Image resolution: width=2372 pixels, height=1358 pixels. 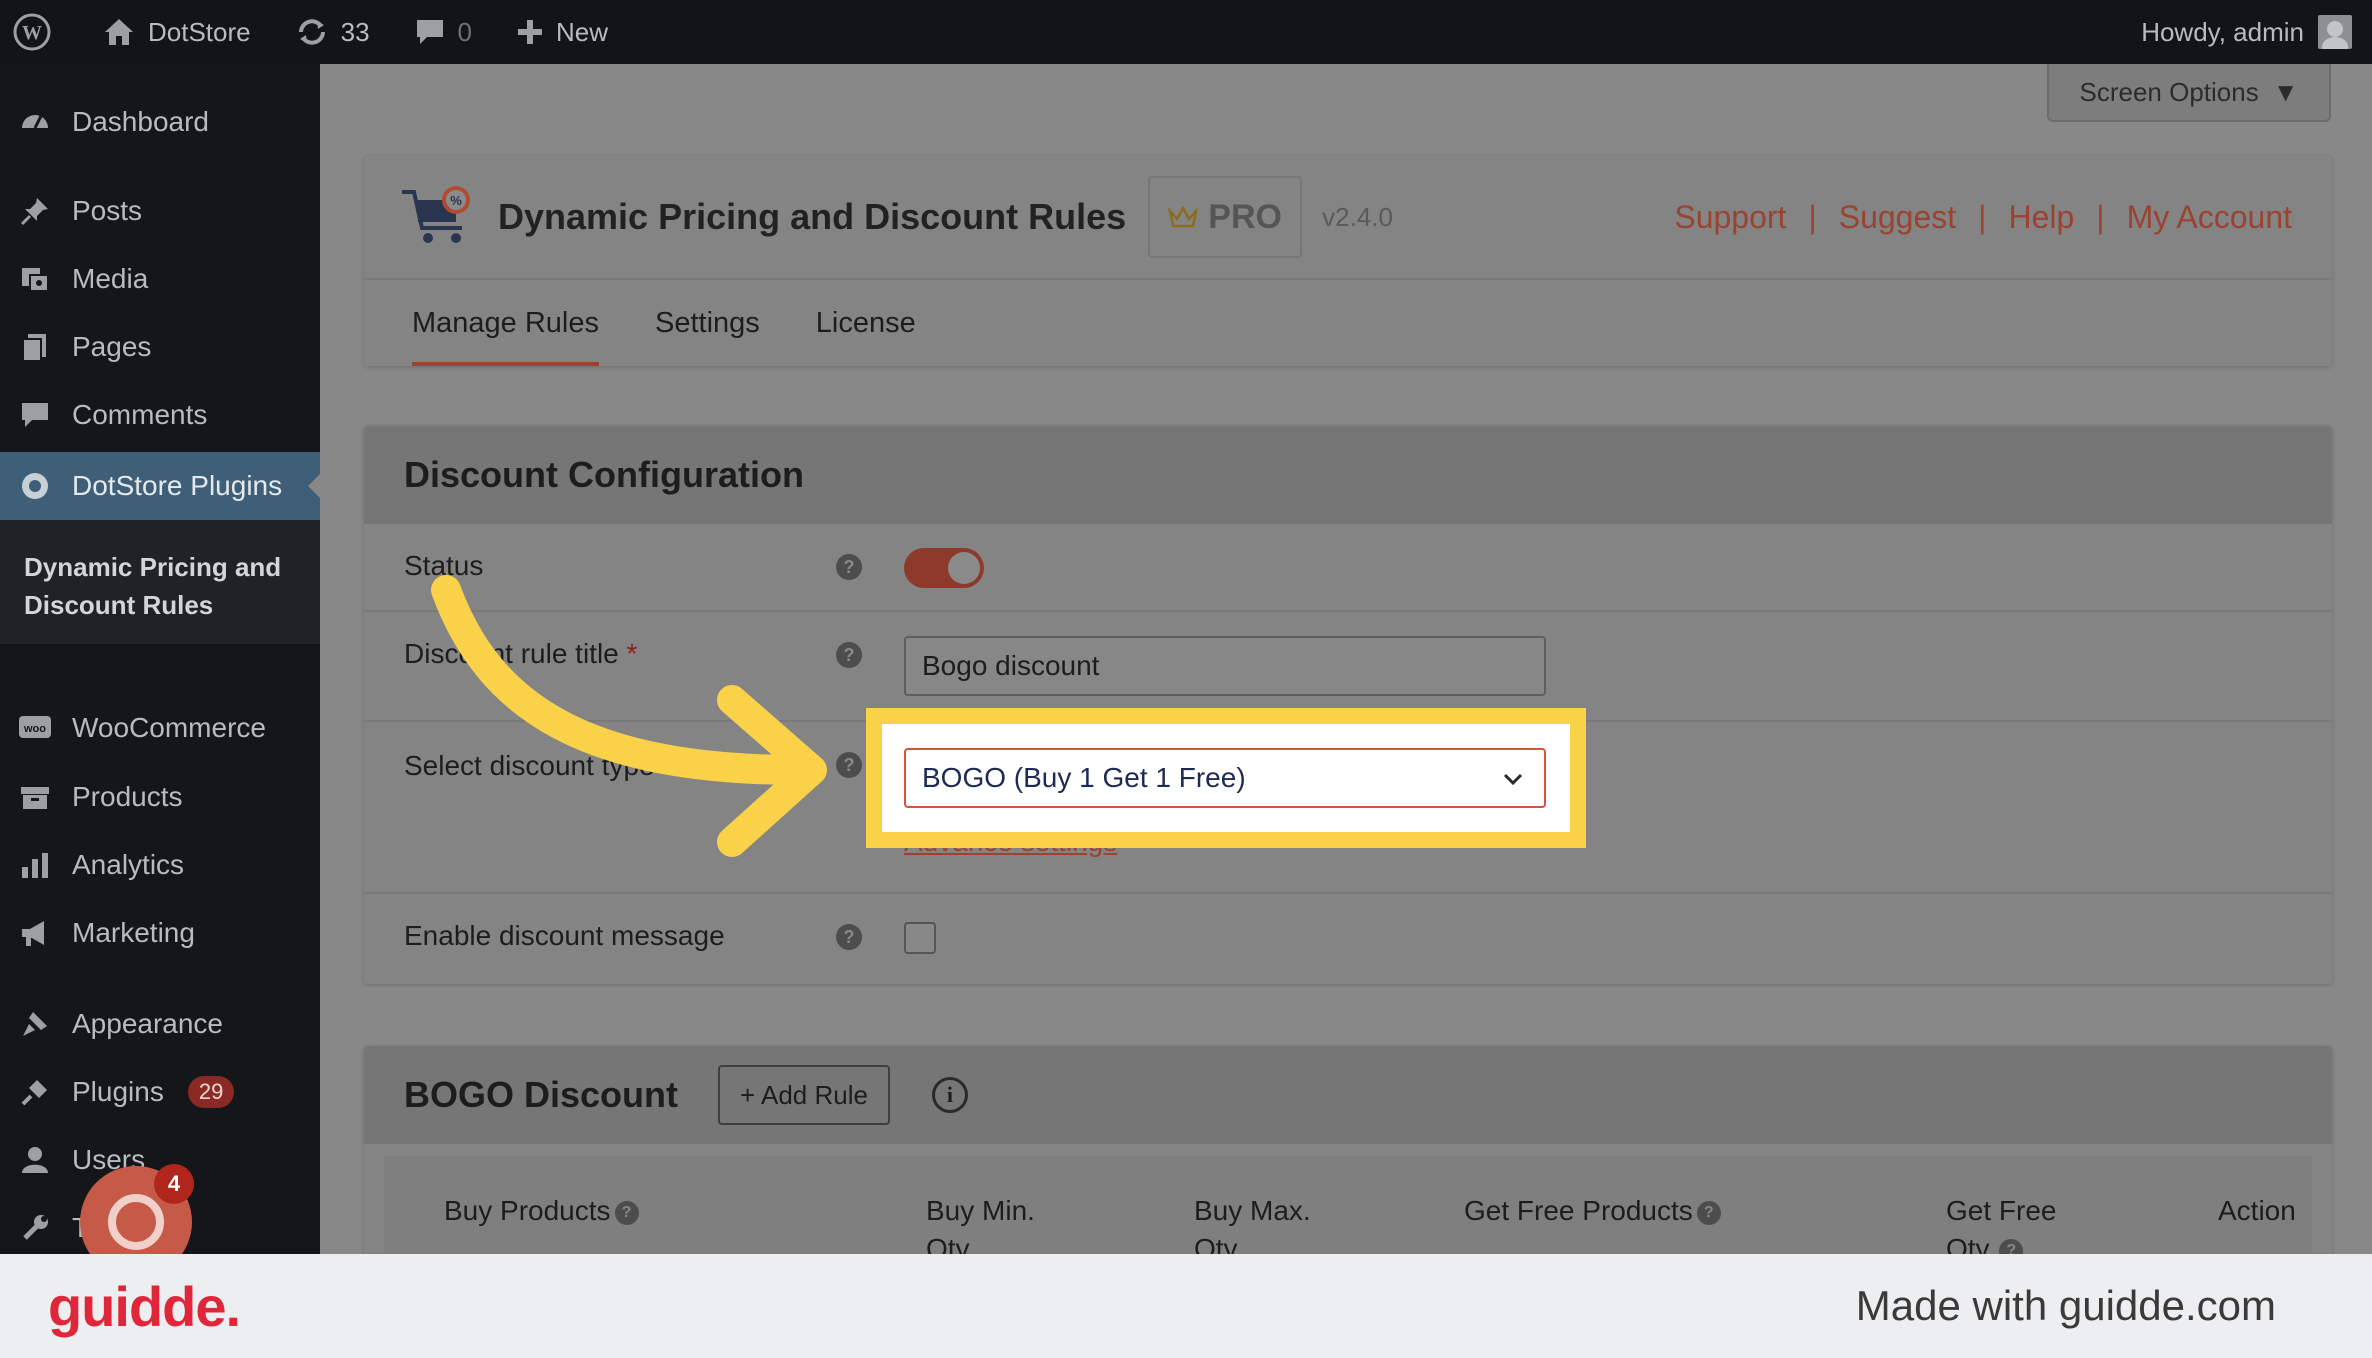 I want to click on sidebar-label: Analytics, so click(x=128, y=864).